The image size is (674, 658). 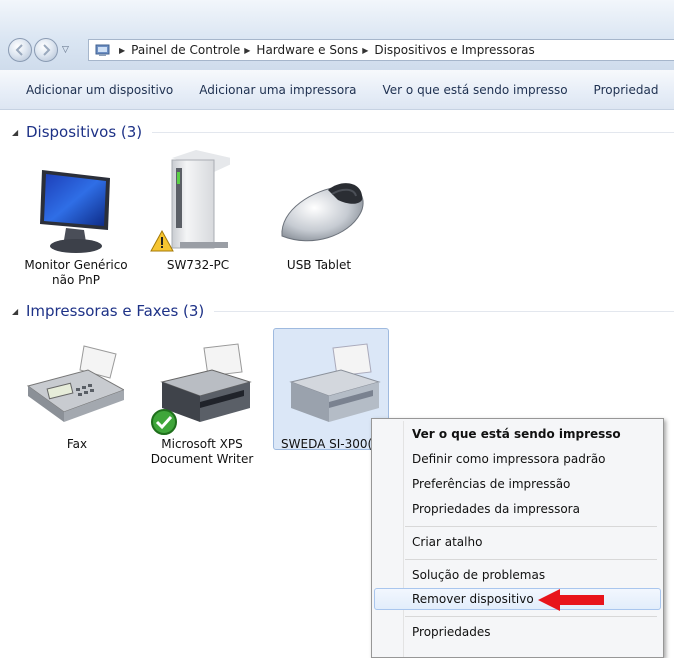 I want to click on forward-button, so click(x=46, y=50).